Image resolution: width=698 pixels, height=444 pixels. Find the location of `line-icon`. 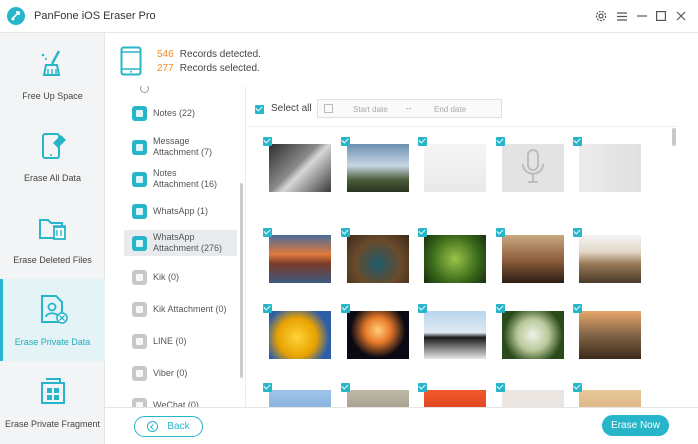

line-icon is located at coordinates (139, 341).